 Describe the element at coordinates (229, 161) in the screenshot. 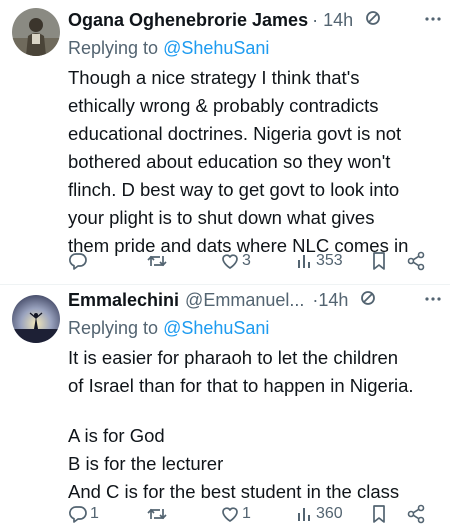

I see `tweet-text-line: bothered about education so they won't` at that location.